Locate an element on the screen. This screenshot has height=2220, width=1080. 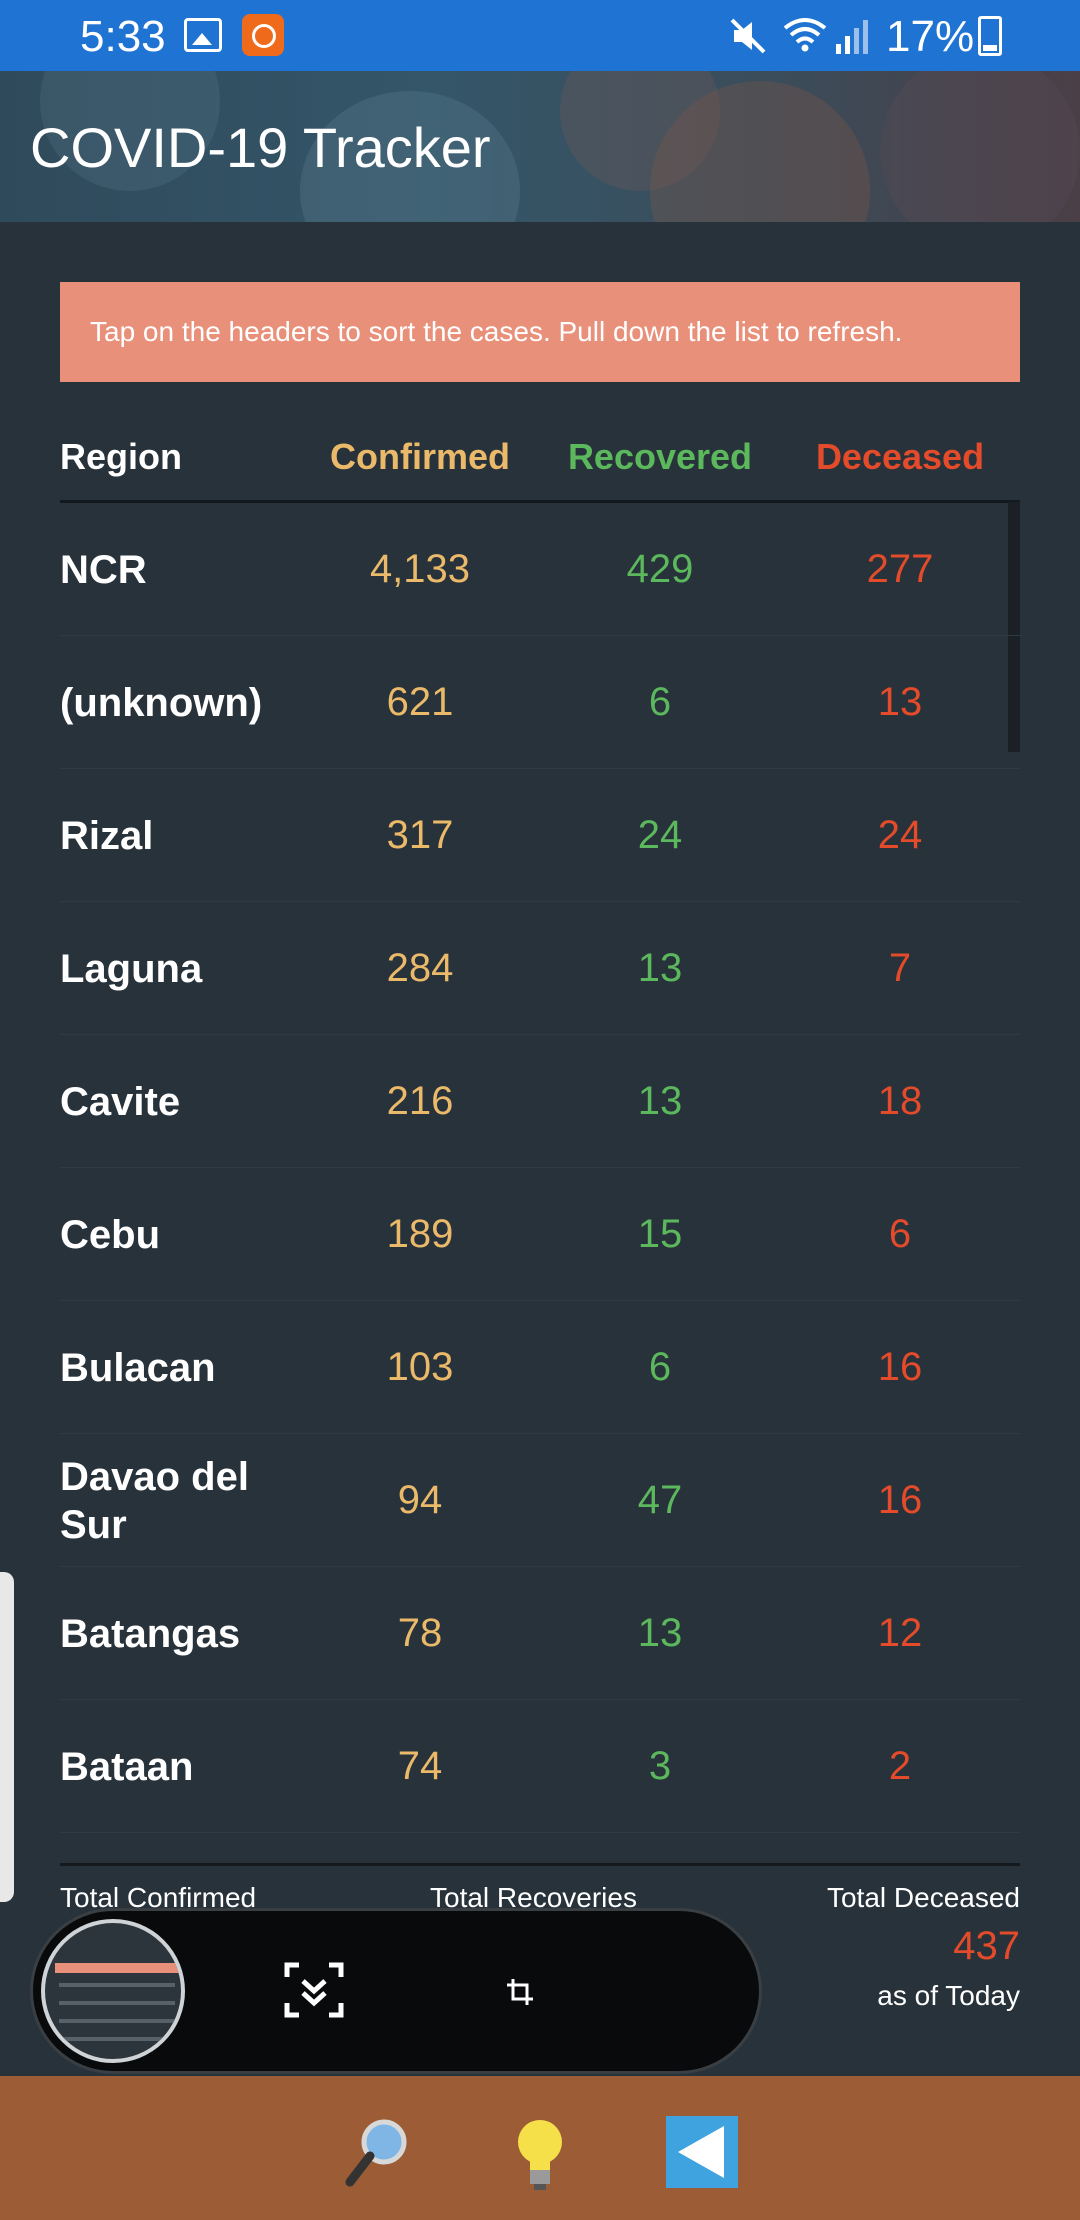
mute-icon is located at coordinates (748, 36).